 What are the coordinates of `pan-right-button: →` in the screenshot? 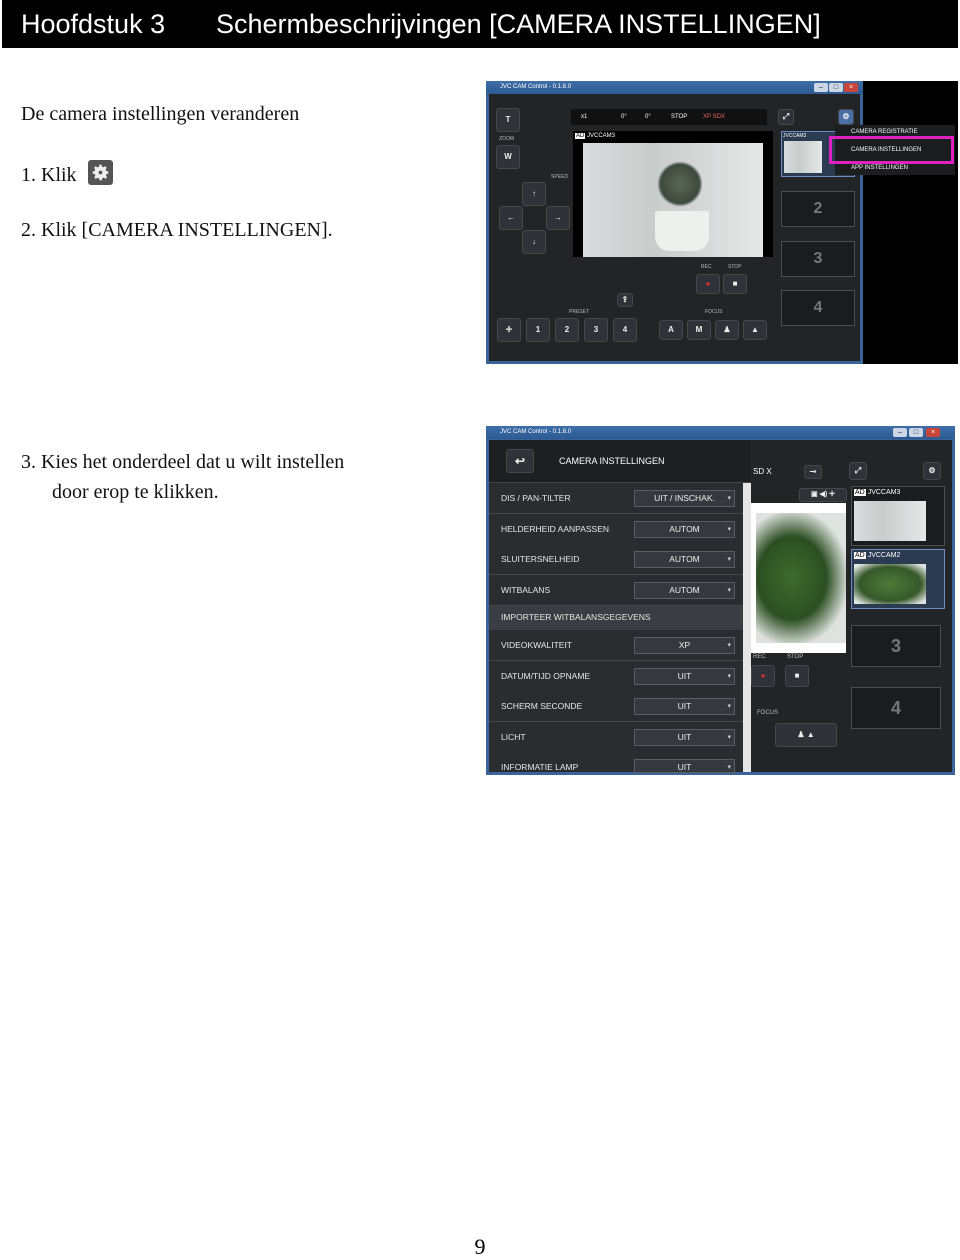 It's located at (558, 218).